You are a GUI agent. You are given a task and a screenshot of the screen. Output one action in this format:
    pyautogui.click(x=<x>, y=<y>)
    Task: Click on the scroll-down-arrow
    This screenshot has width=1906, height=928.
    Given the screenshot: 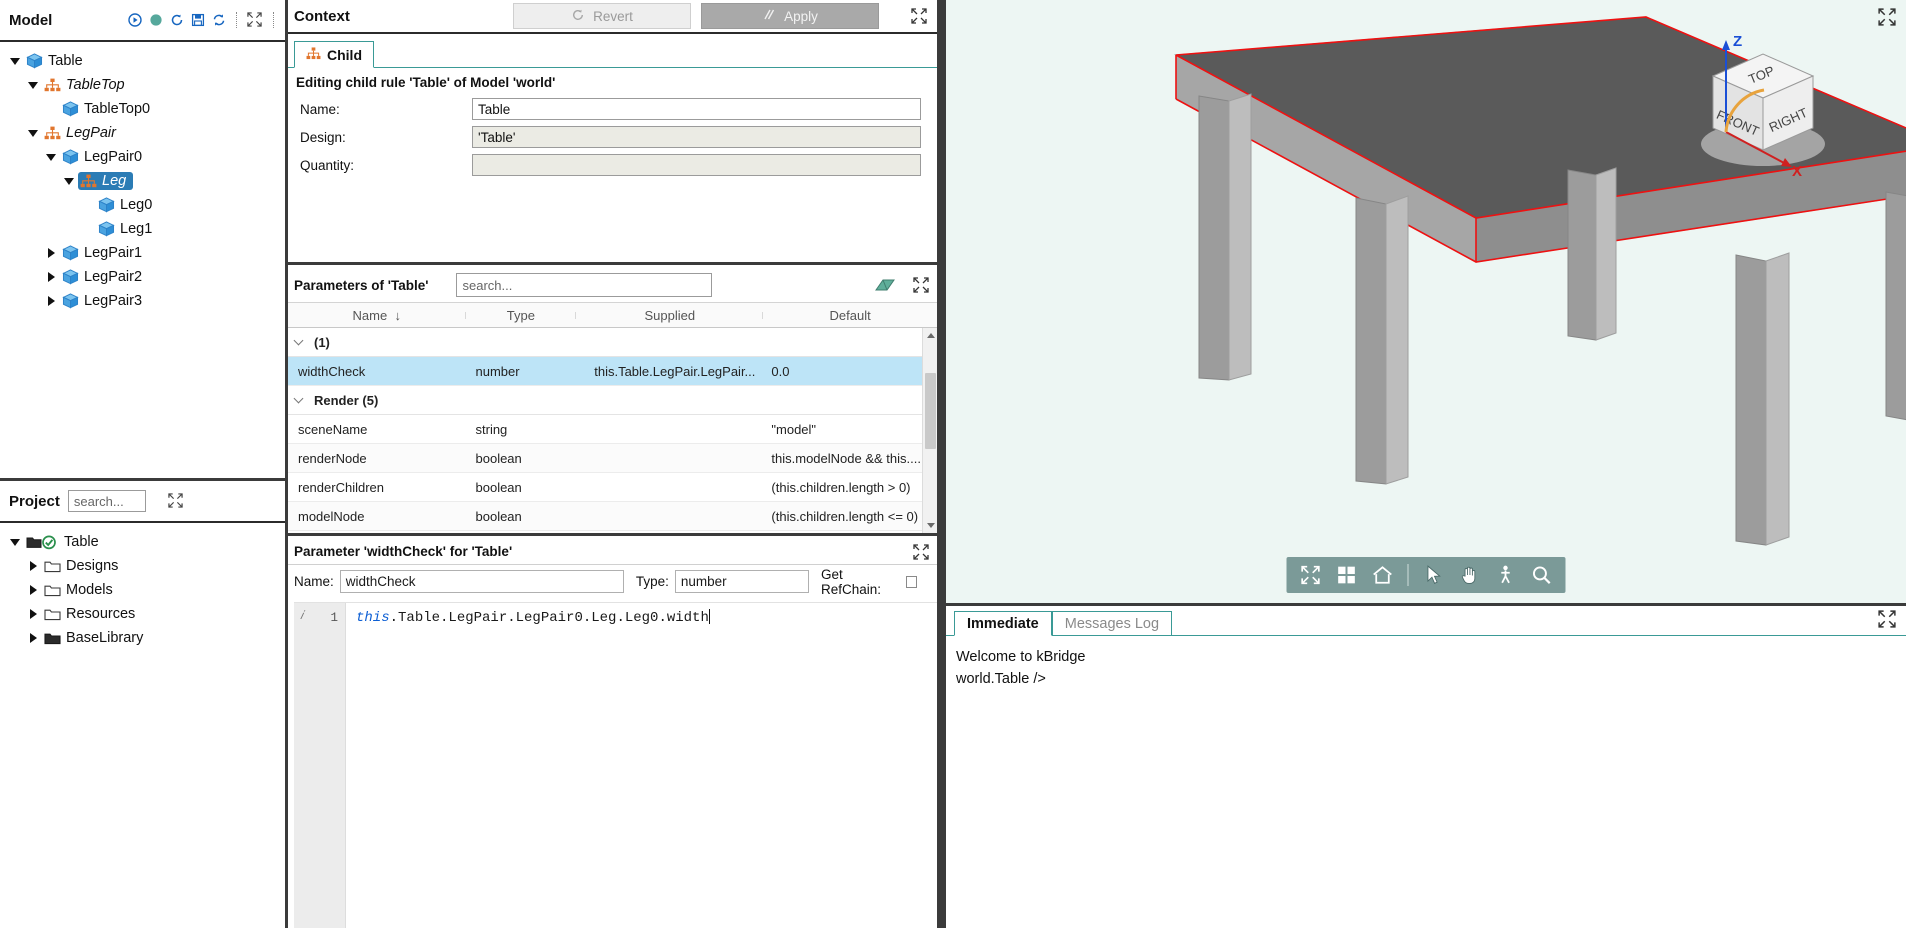 What is the action you would take?
    pyautogui.click(x=930, y=525)
    